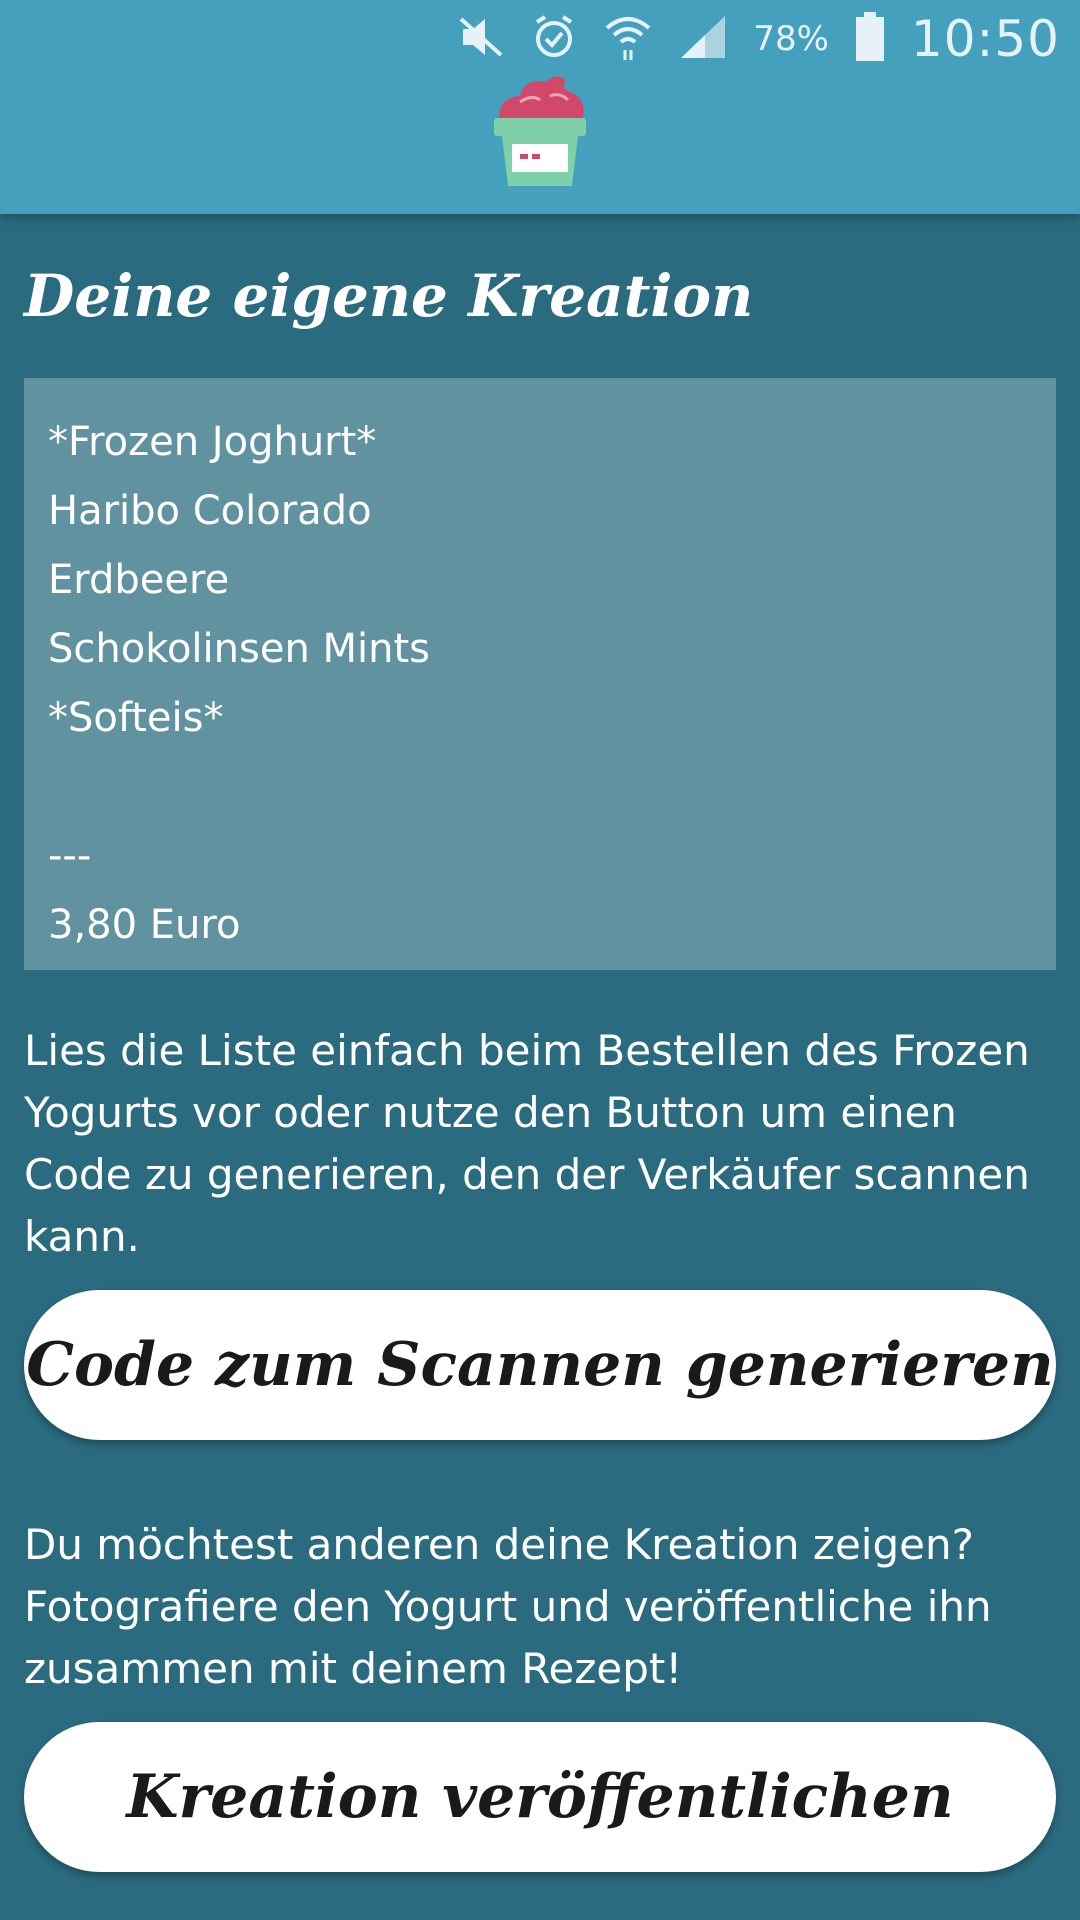  Describe the element at coordinates (136, 718) in the screenshot. I see `recipe-item: *Softeis*` at that location.